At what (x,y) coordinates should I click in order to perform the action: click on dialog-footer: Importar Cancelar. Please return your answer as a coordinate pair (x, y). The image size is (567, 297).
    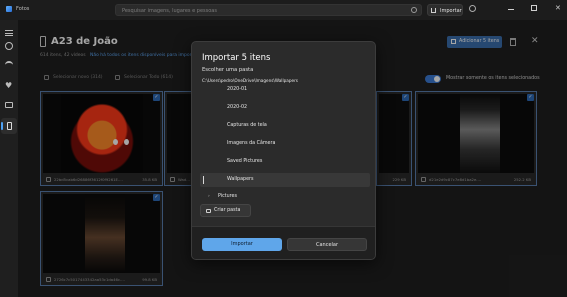
    Looking at the image, I should click on (283, 242).